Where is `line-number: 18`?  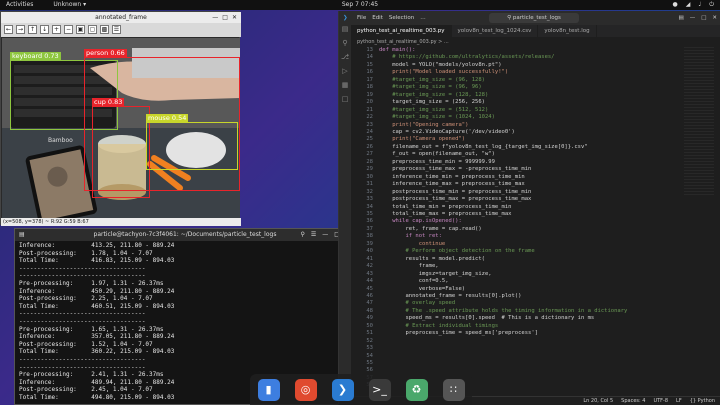
line-number: 18 is located at coordinates (369, 87).